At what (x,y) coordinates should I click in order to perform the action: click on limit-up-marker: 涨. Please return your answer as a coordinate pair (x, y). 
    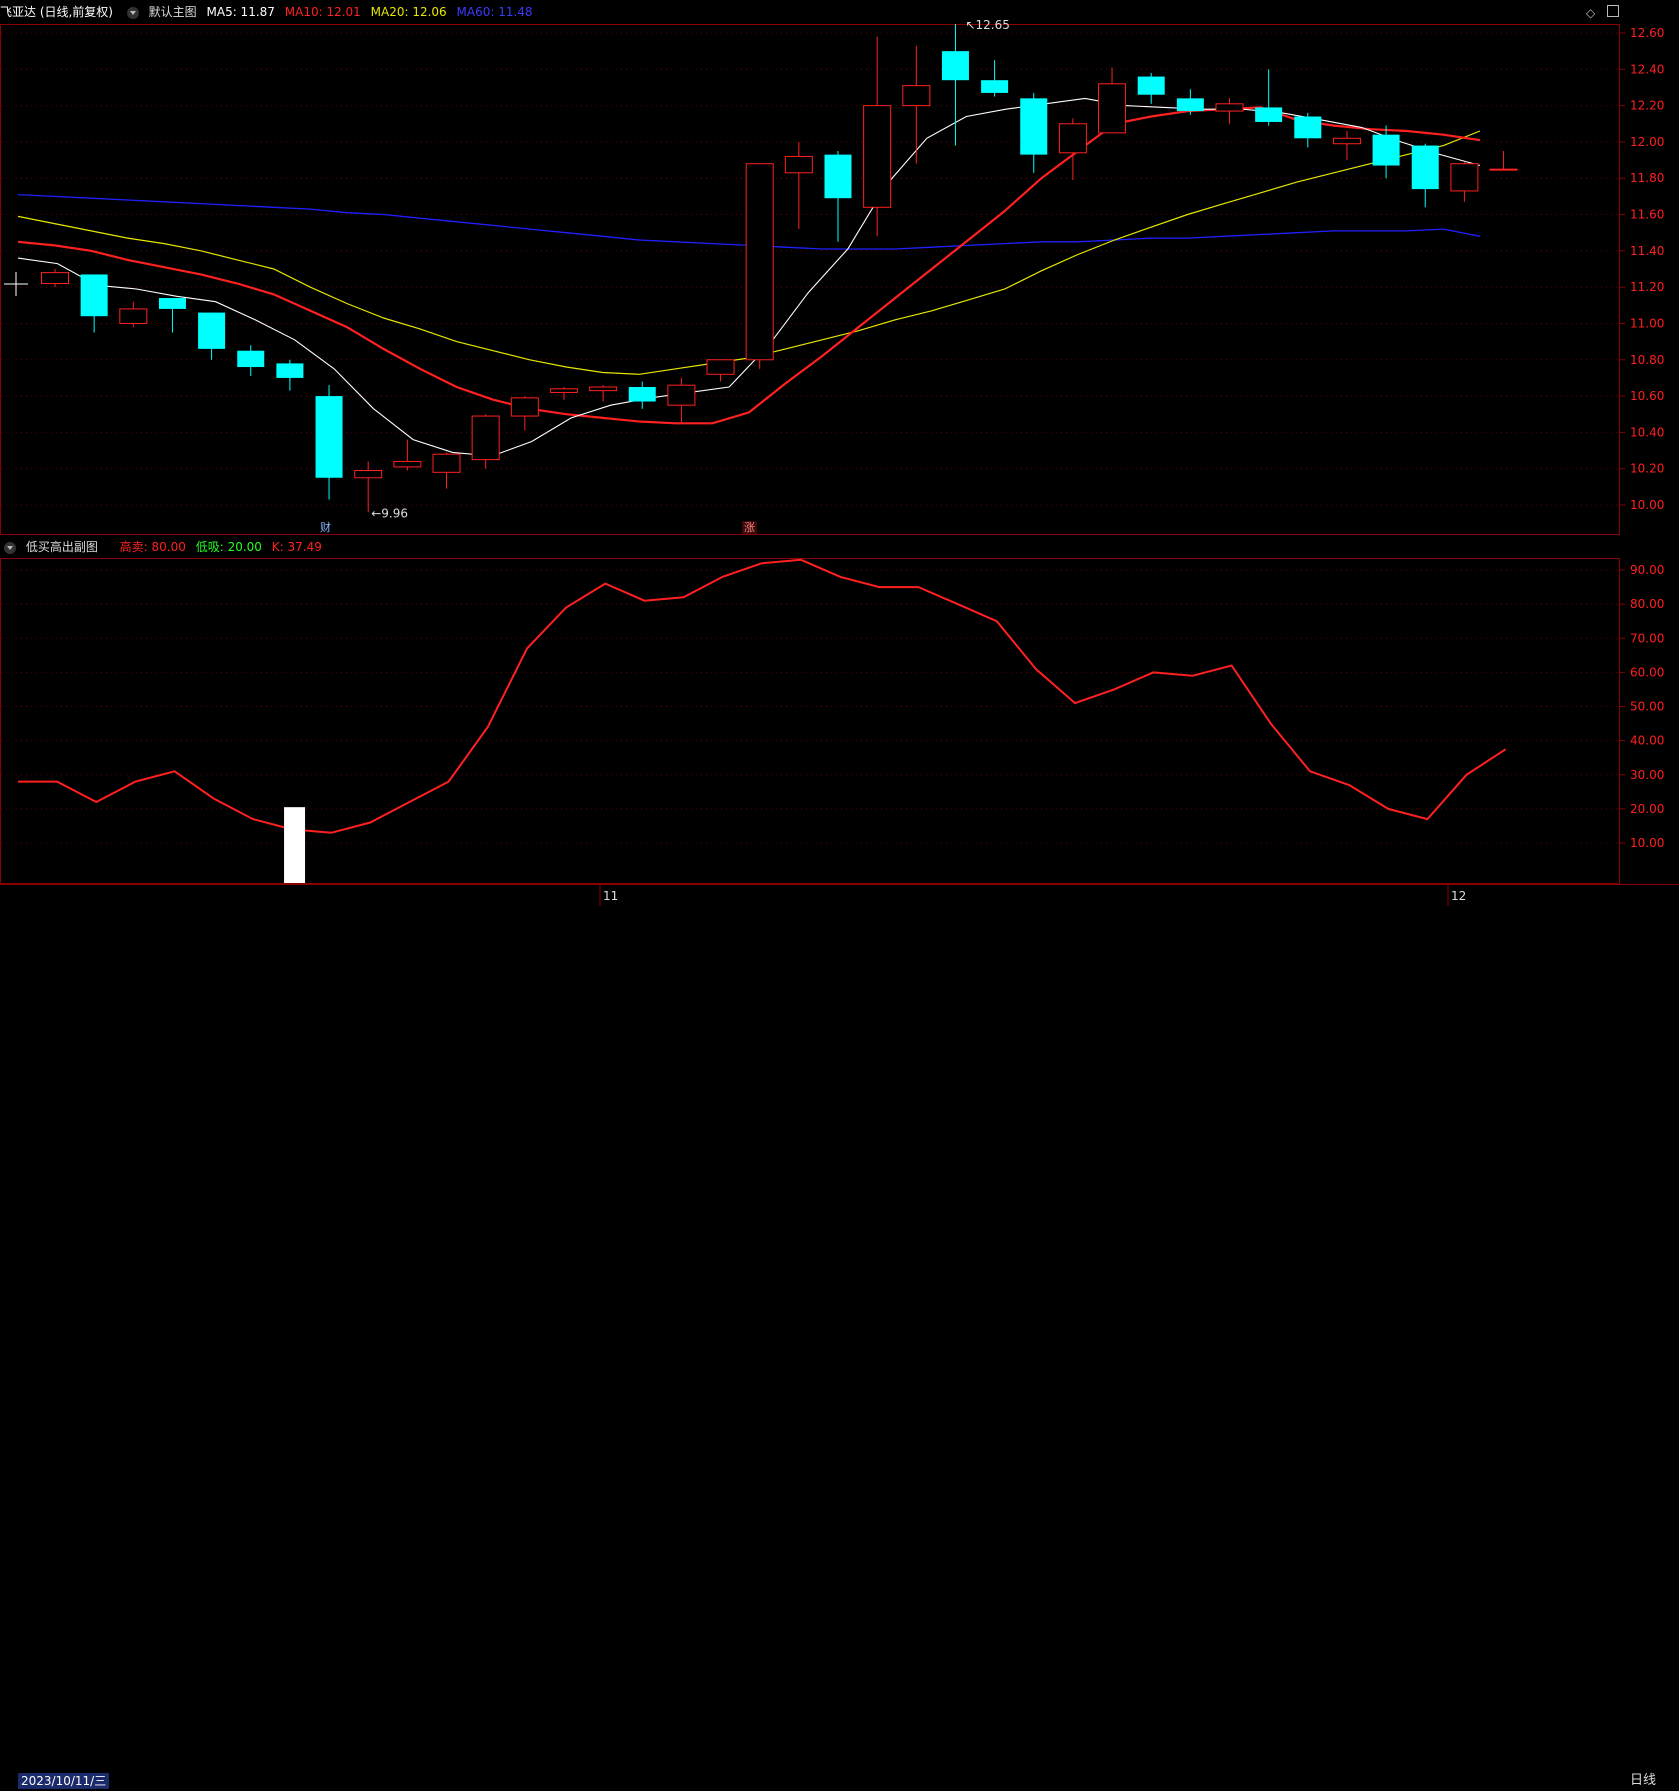
    Looking at the image, I should click on (749, 527).